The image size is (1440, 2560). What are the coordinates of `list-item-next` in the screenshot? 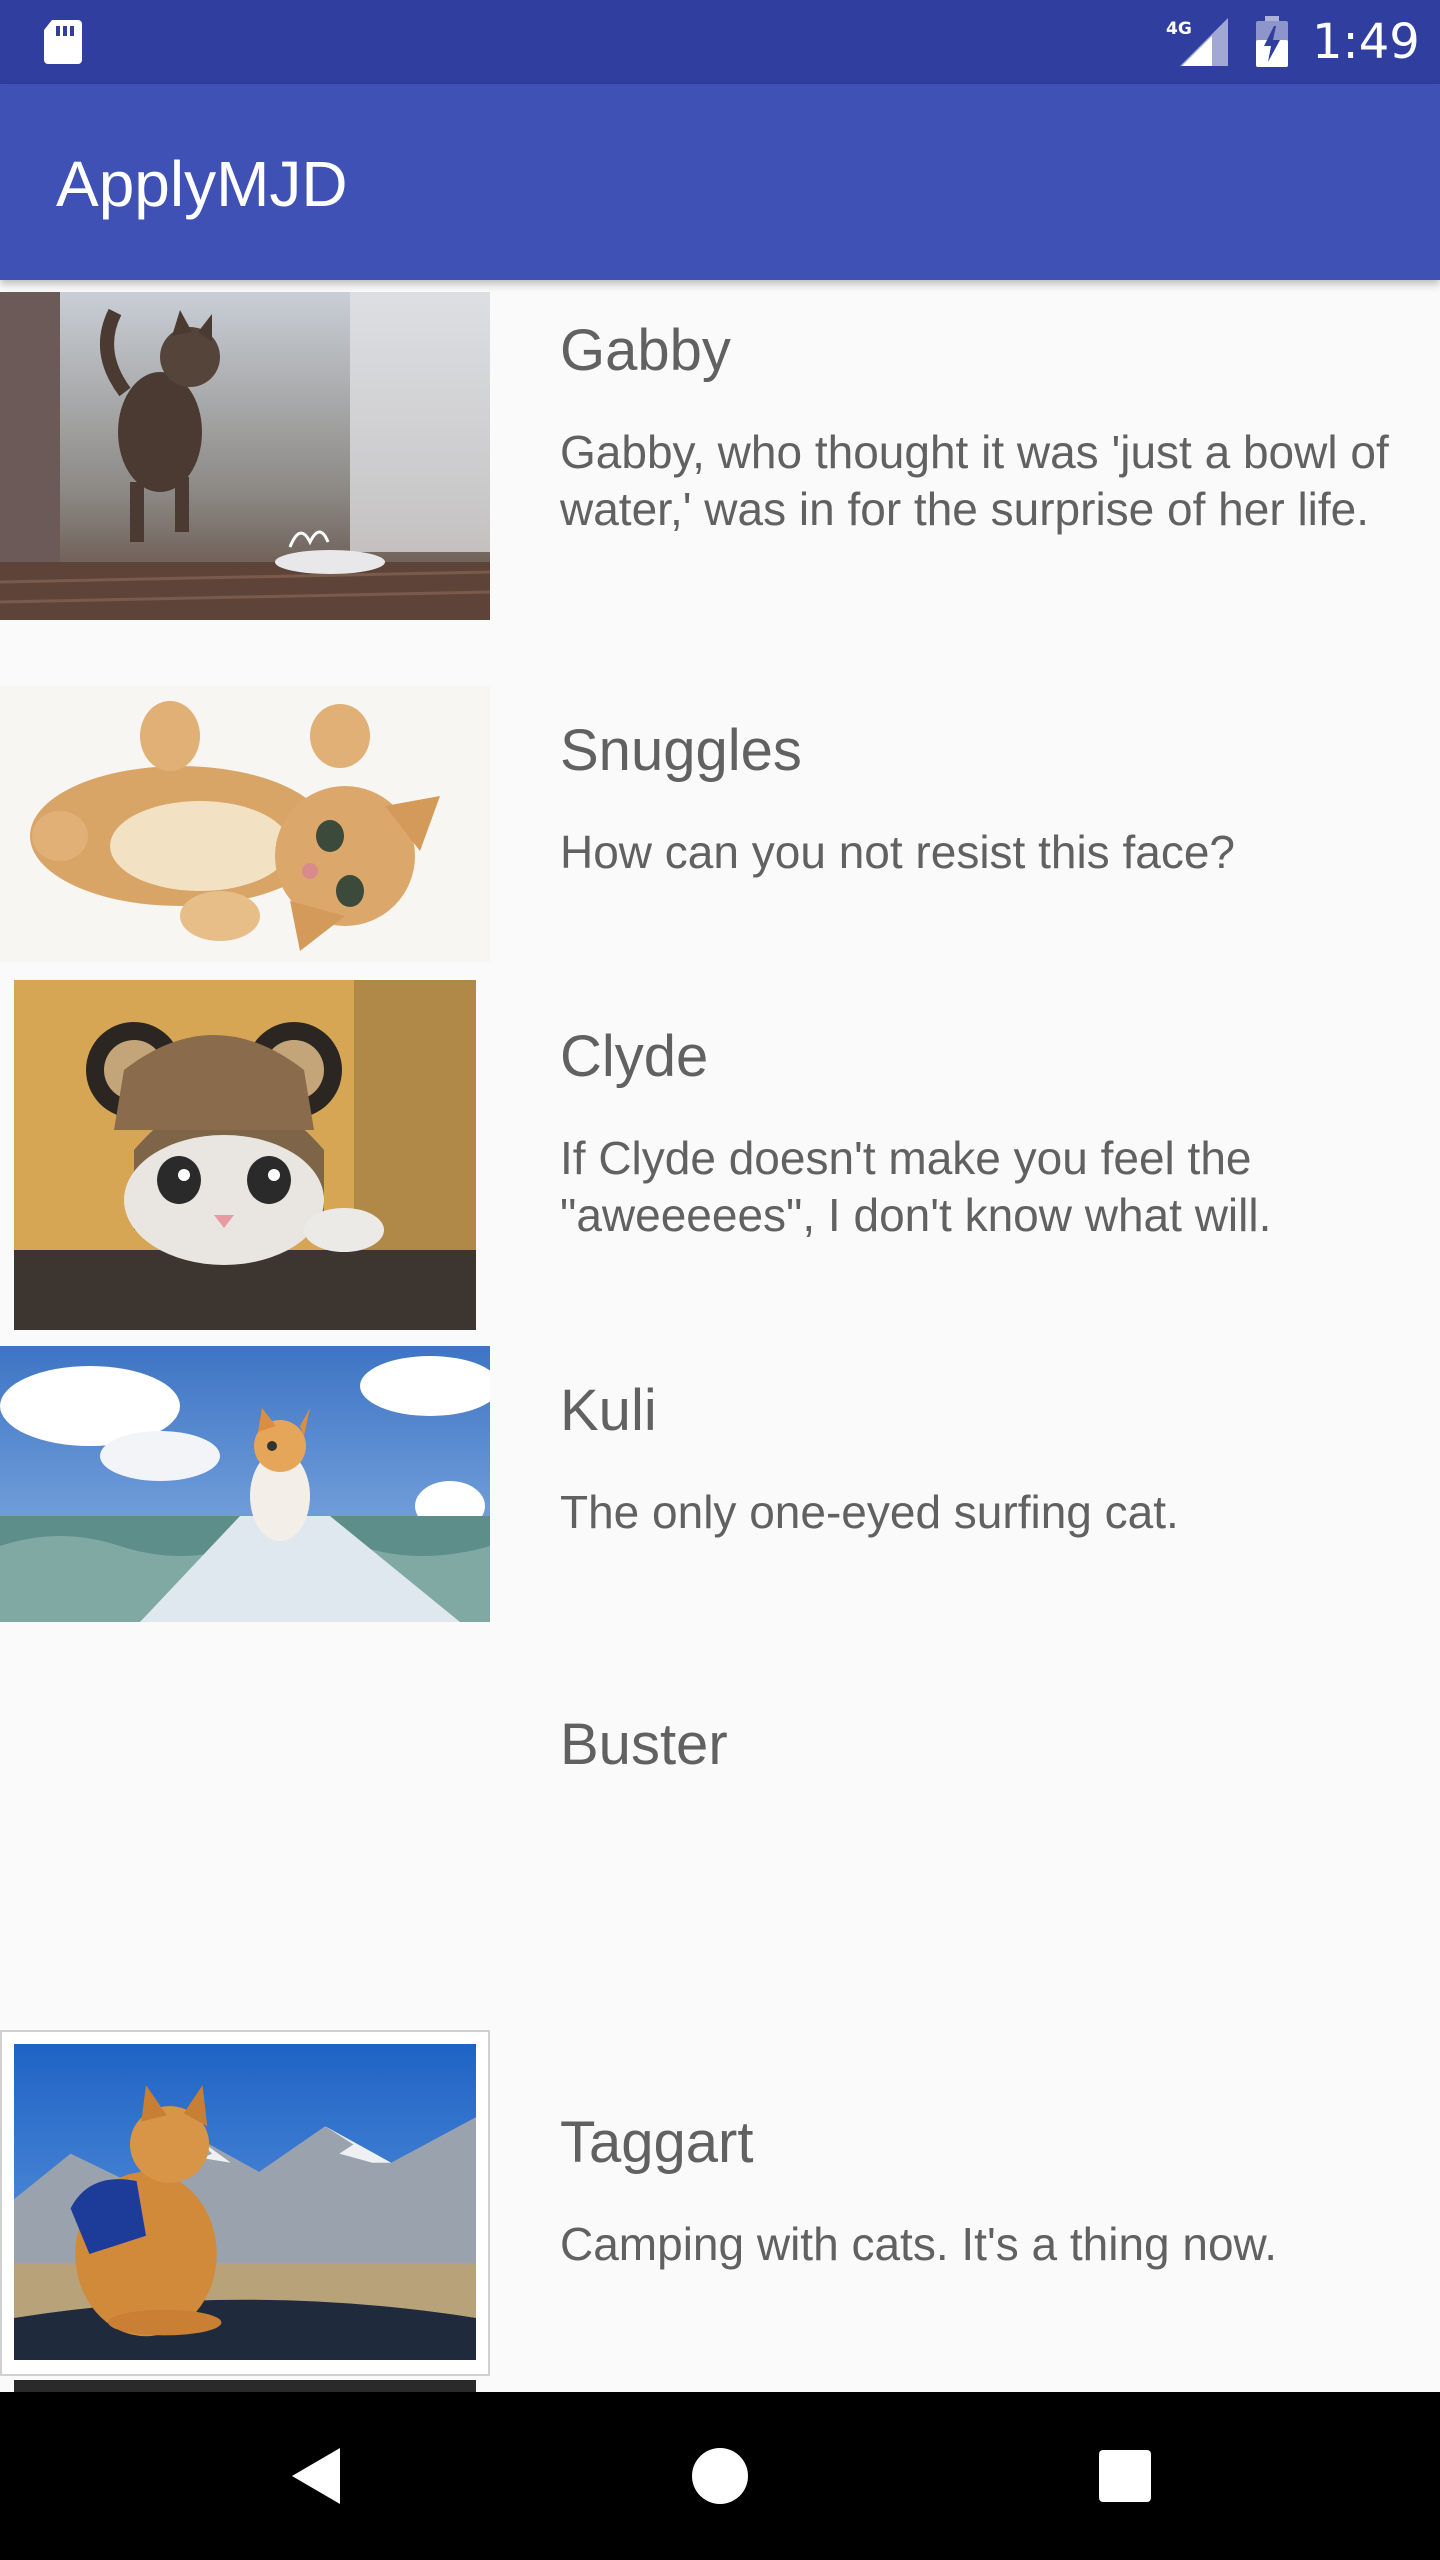 It's located at (720, 2386).